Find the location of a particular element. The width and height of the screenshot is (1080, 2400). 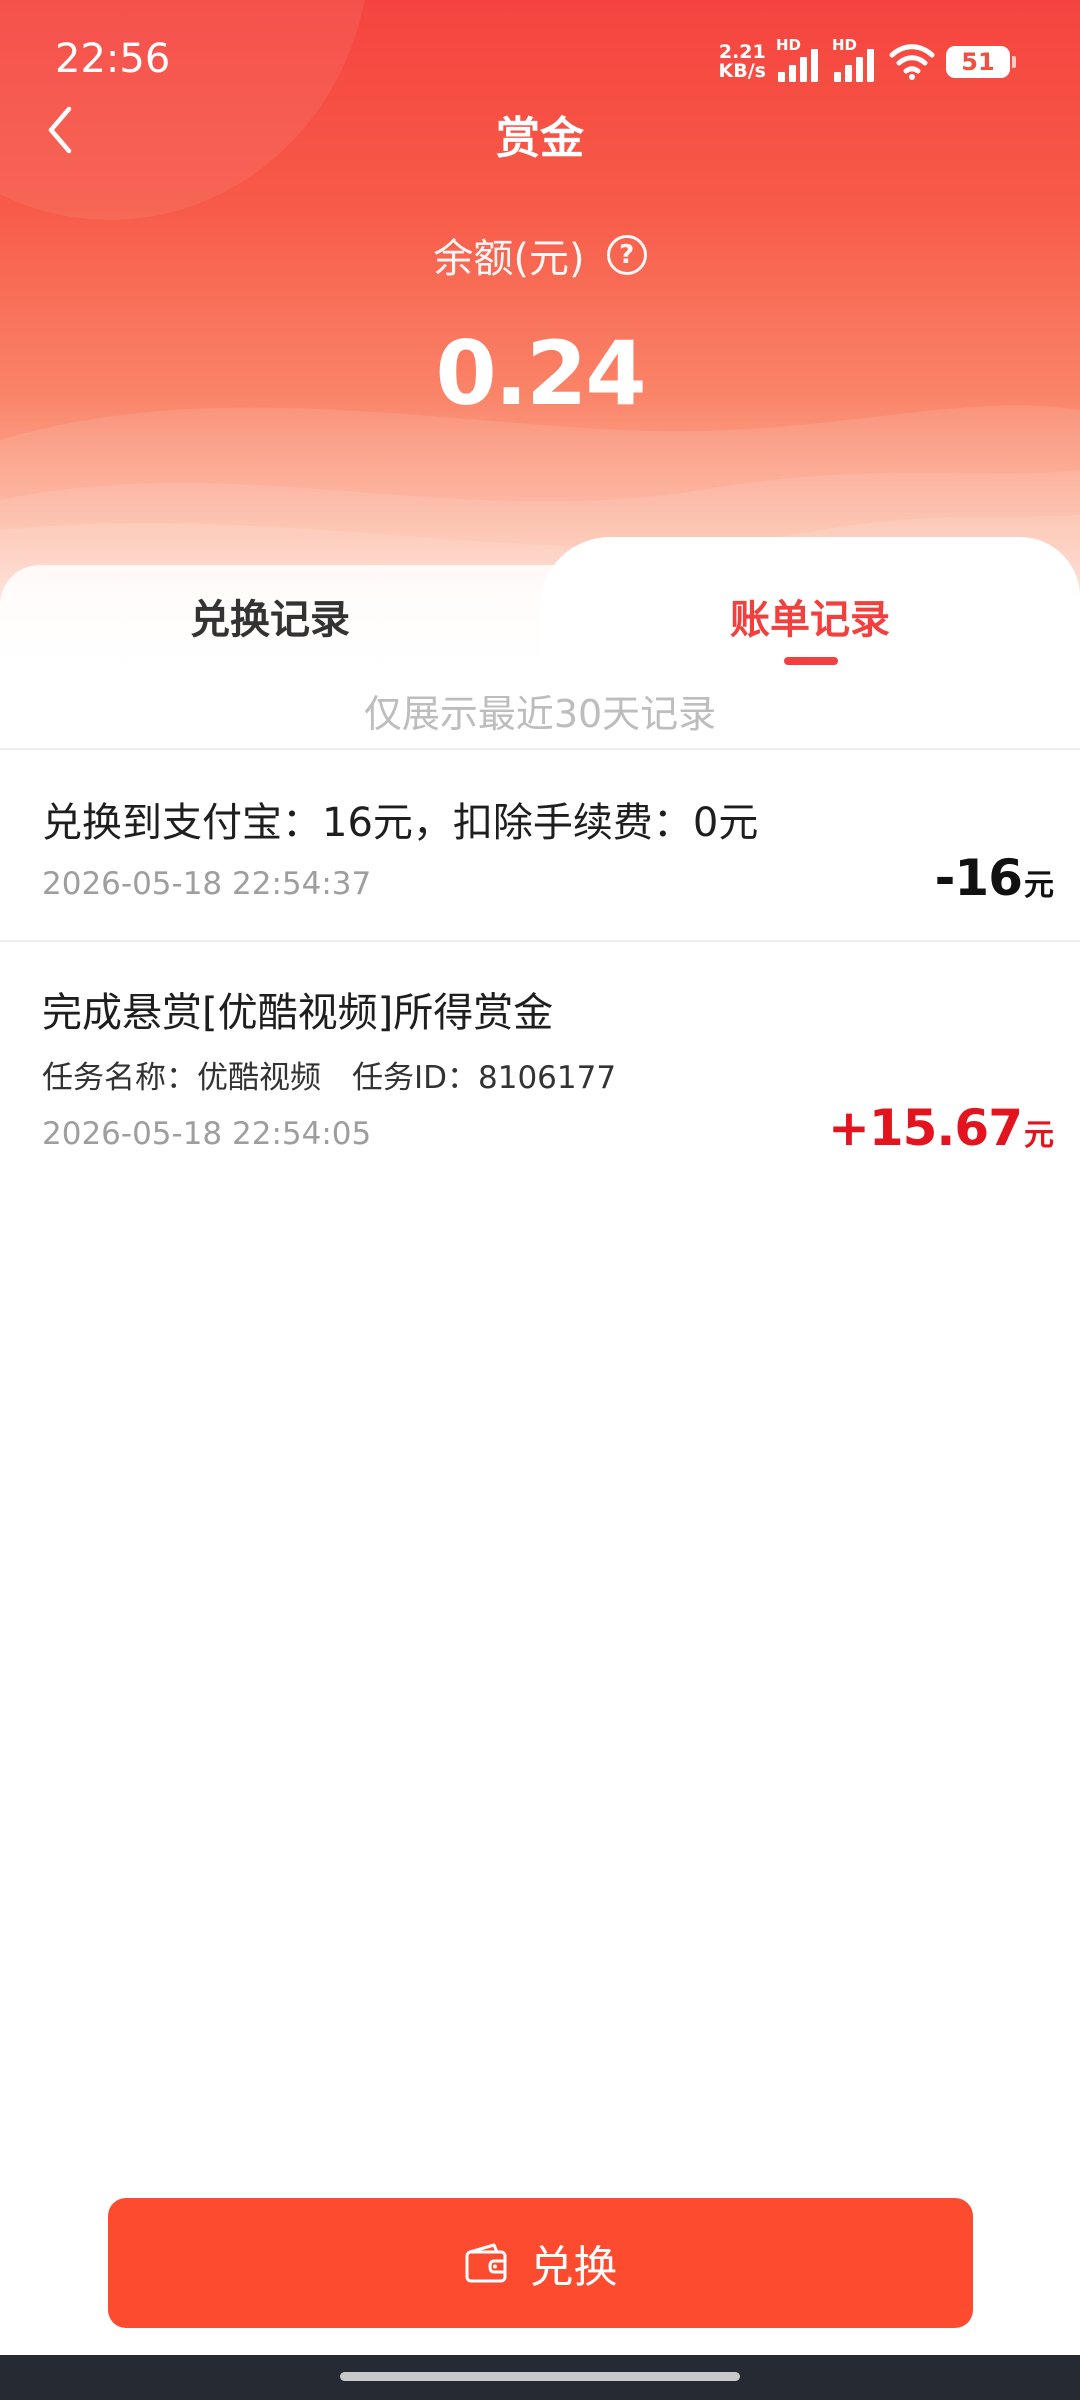

signal-1-icon: HD is located at coordinates (799, 59).